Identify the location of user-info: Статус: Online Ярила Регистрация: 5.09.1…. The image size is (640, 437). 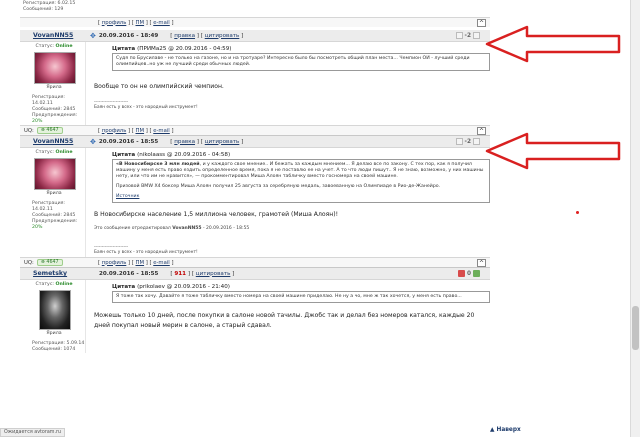
(53, 316).